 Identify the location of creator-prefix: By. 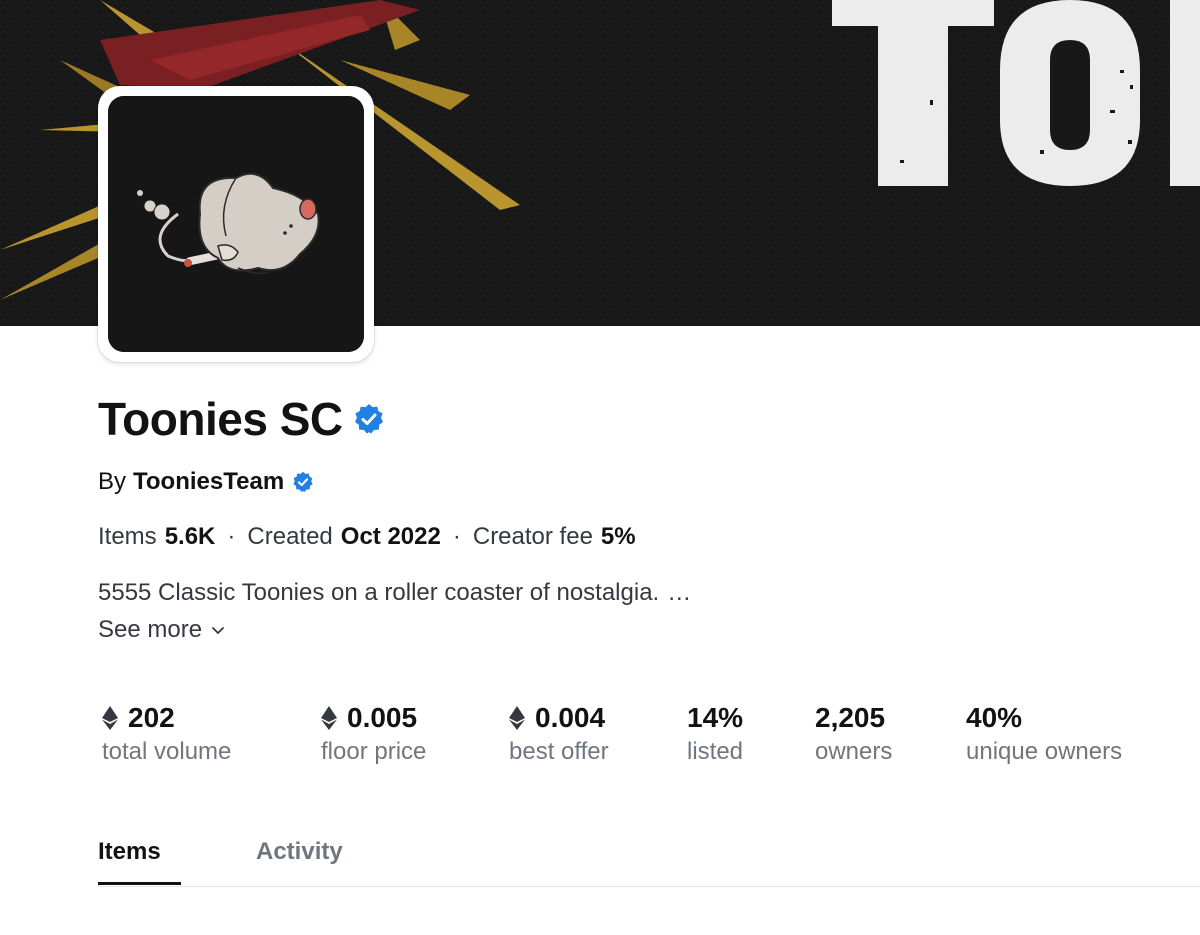
(112, 481).